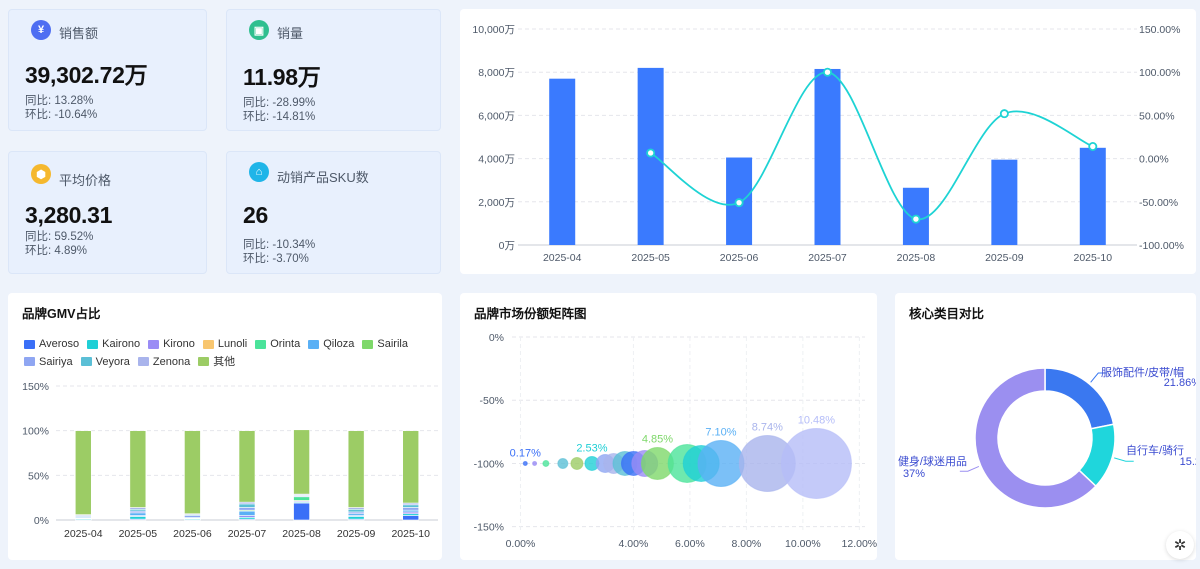 The width and height of the screenshot is (1200, 569). I want to click on kpi-value: 3,280.31, so click(69, 215).